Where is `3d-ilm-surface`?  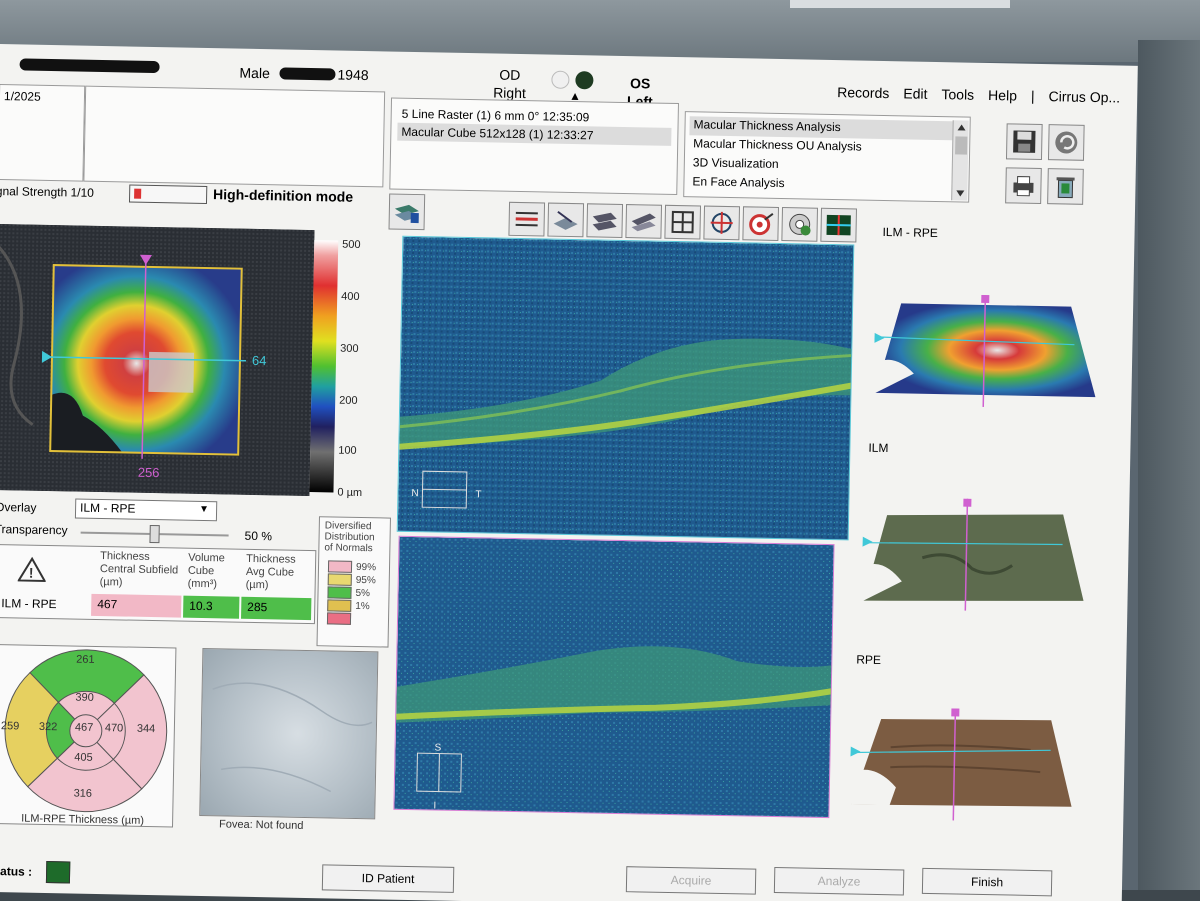
3d-ilm-surface is located at coordinates (974, 561).